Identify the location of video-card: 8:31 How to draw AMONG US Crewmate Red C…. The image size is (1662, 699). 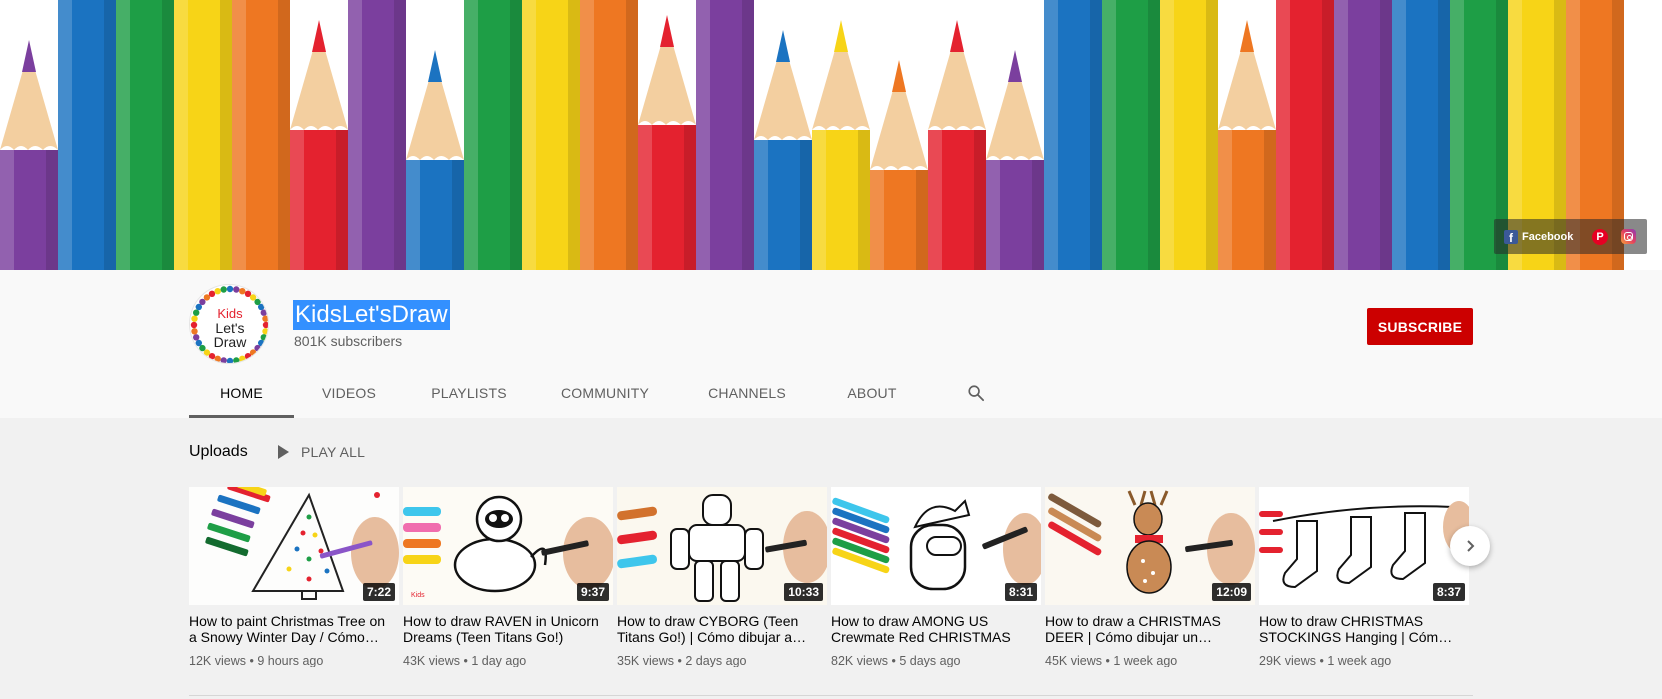
(936, 577).